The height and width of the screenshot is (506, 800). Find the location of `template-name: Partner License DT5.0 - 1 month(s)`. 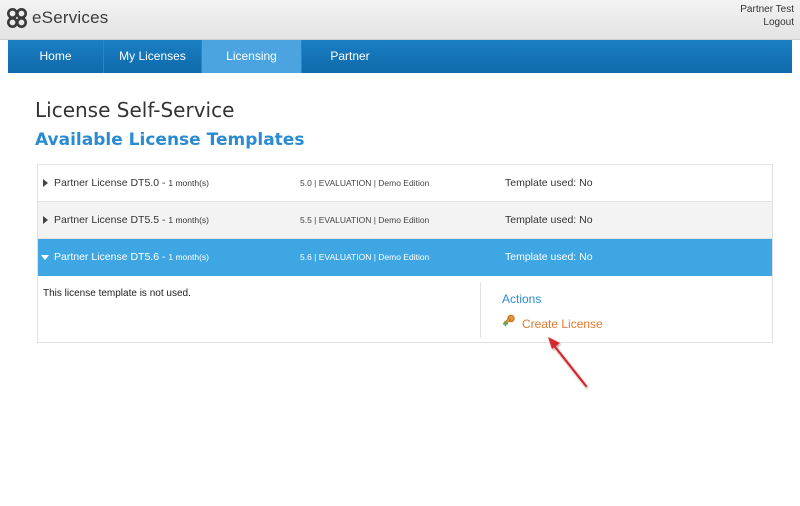

template-name: Partner License DT5.0 - 1 month(s) is located at coordinates (131, 183).